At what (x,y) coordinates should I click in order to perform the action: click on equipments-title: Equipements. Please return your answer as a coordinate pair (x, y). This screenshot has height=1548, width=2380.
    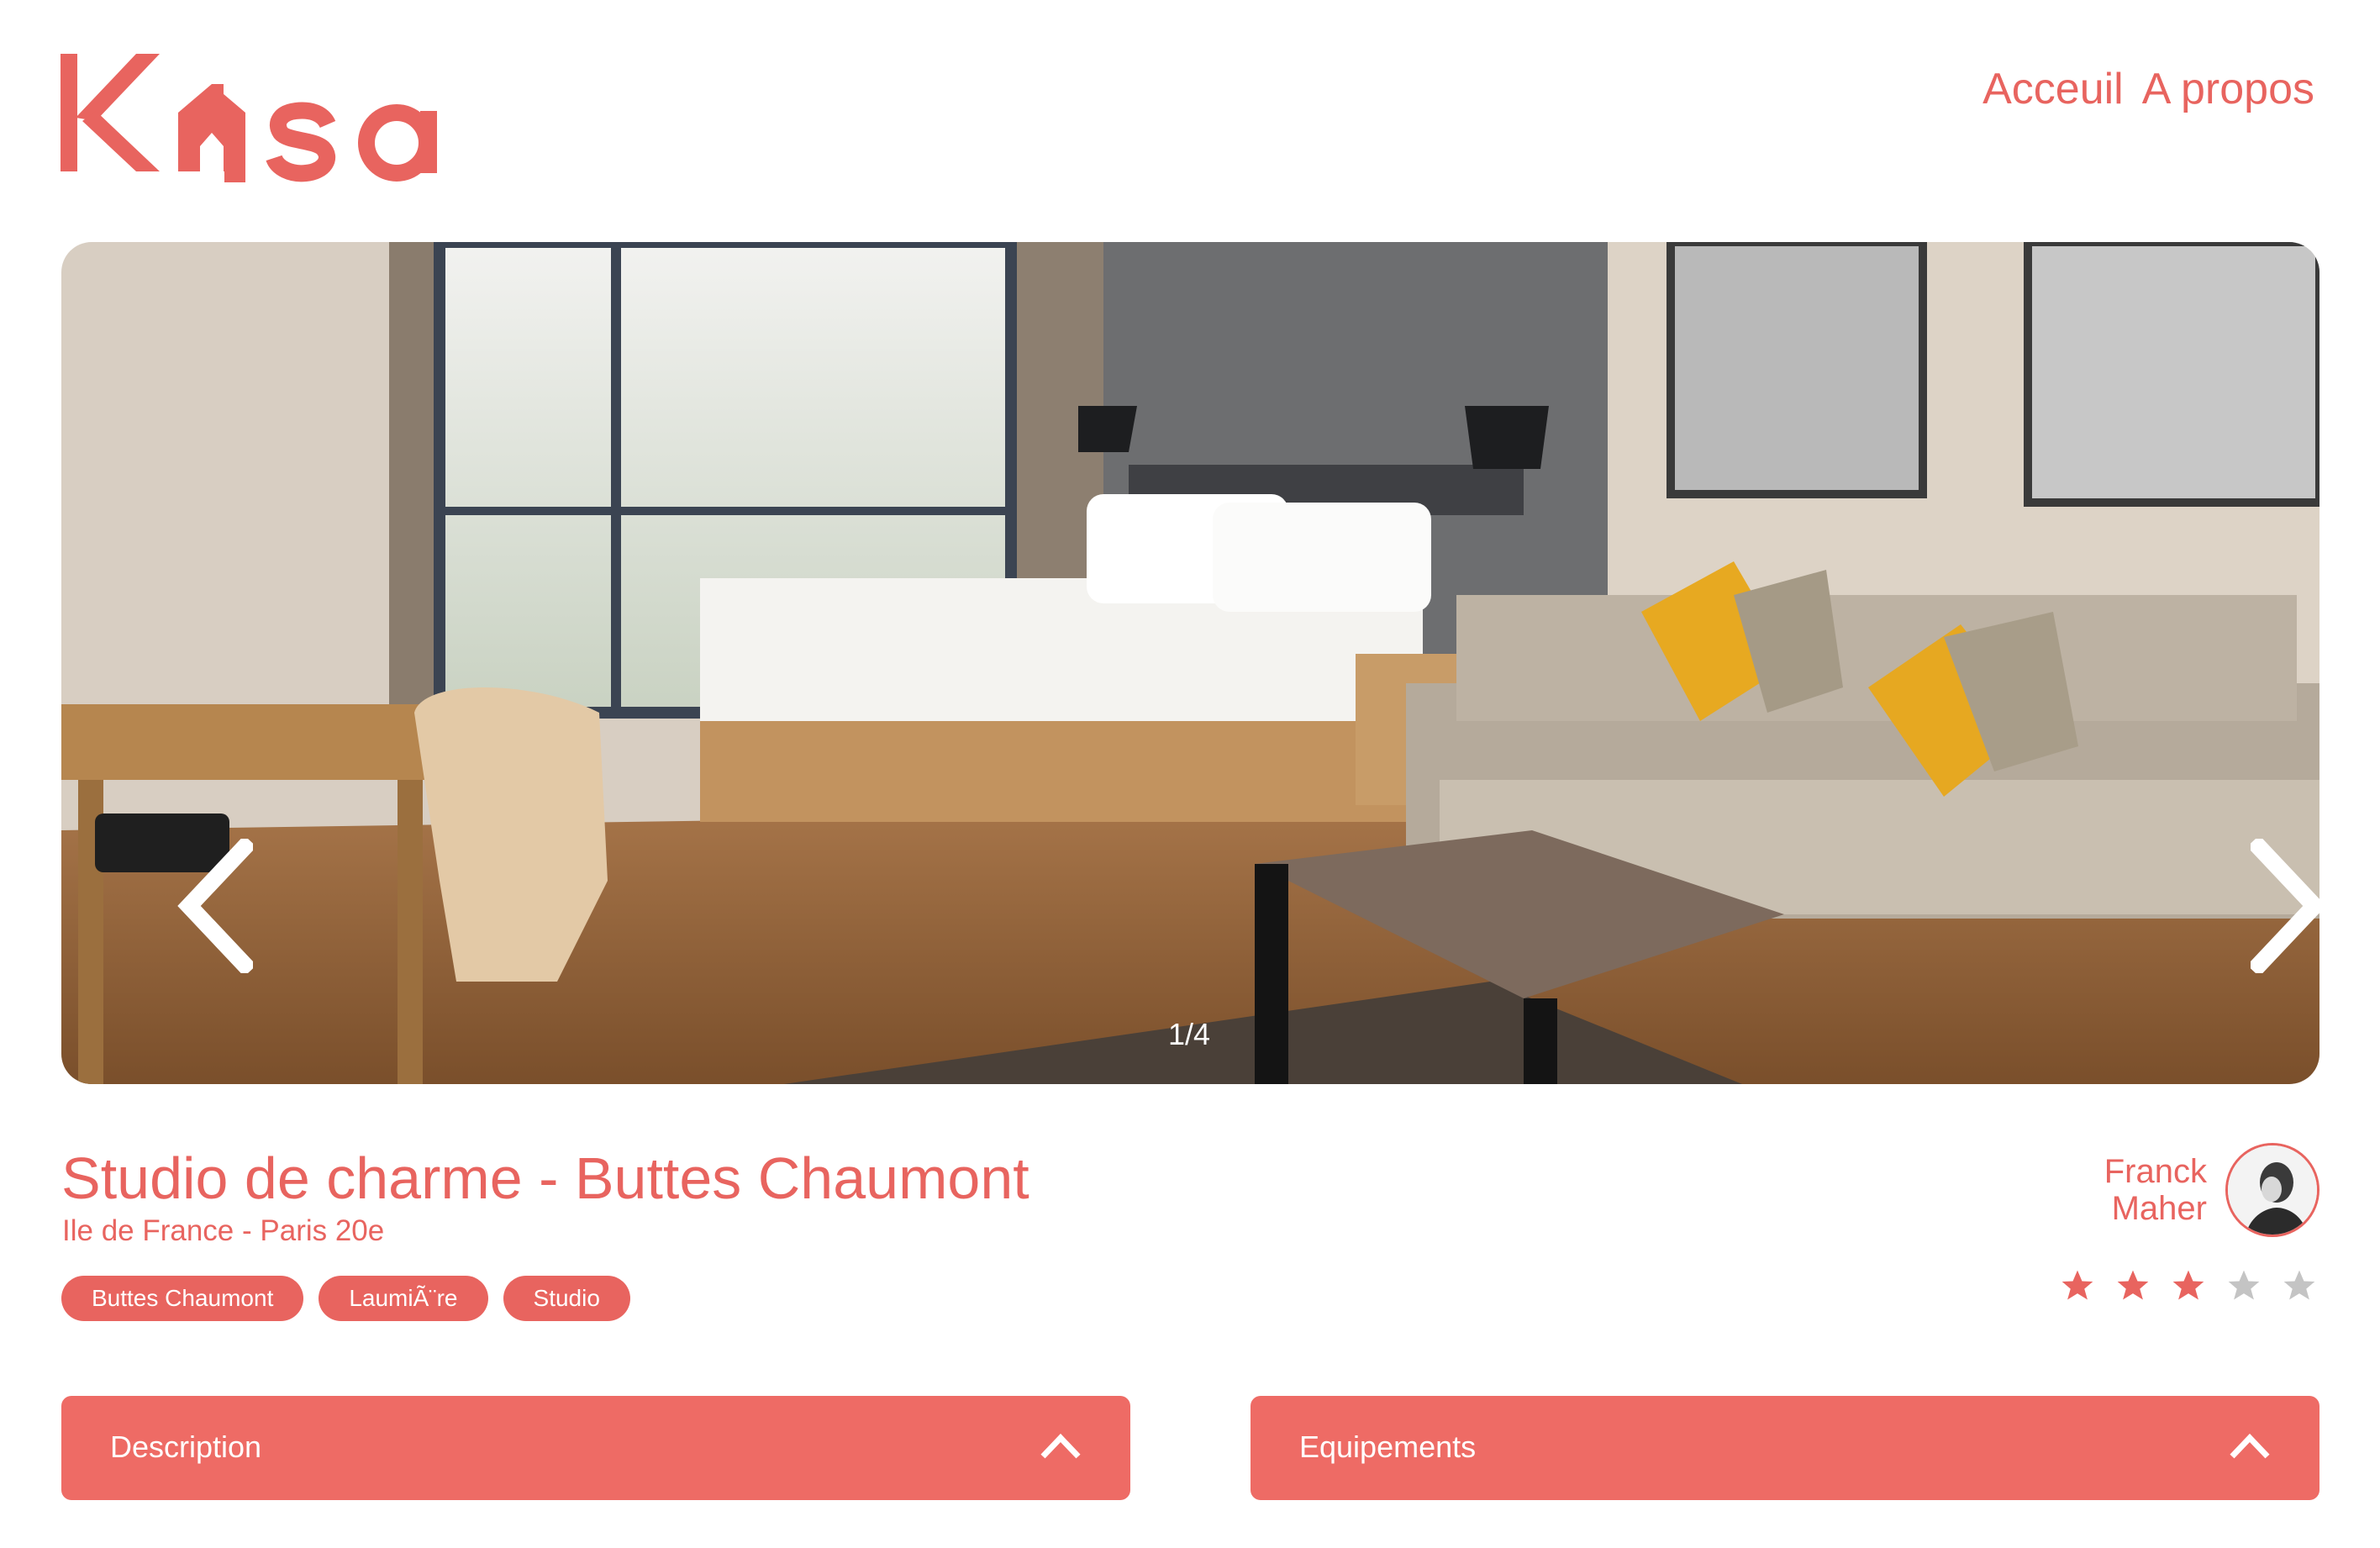
    Looking at the image, I should click on (1388, 1447).